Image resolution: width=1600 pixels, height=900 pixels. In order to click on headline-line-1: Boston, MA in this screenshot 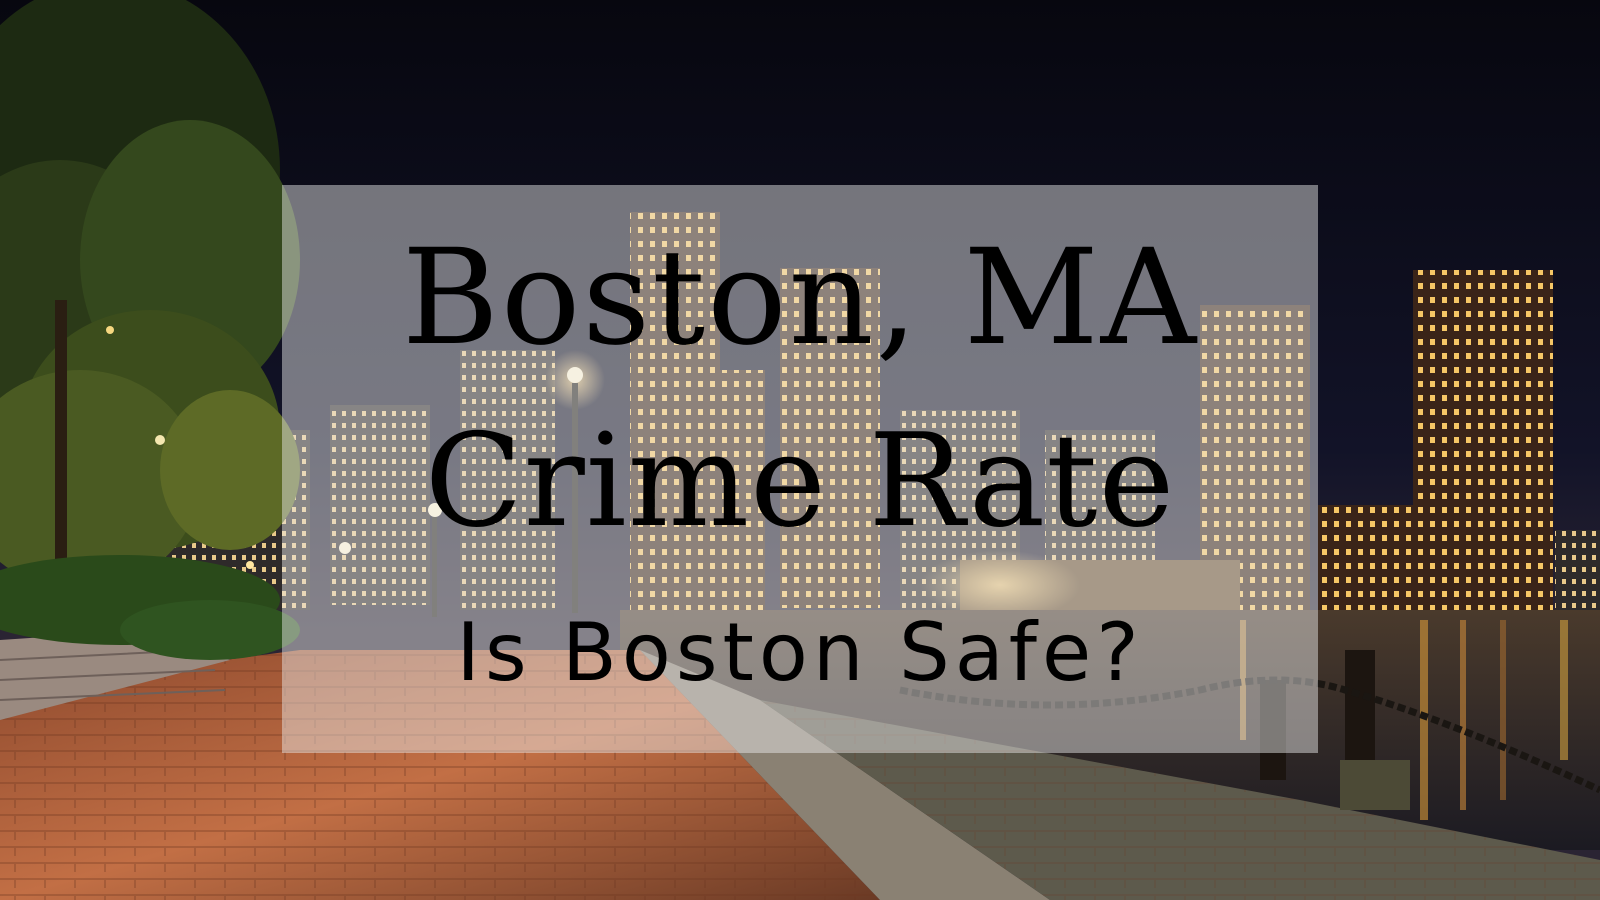, I will do `click(800, 298)`.